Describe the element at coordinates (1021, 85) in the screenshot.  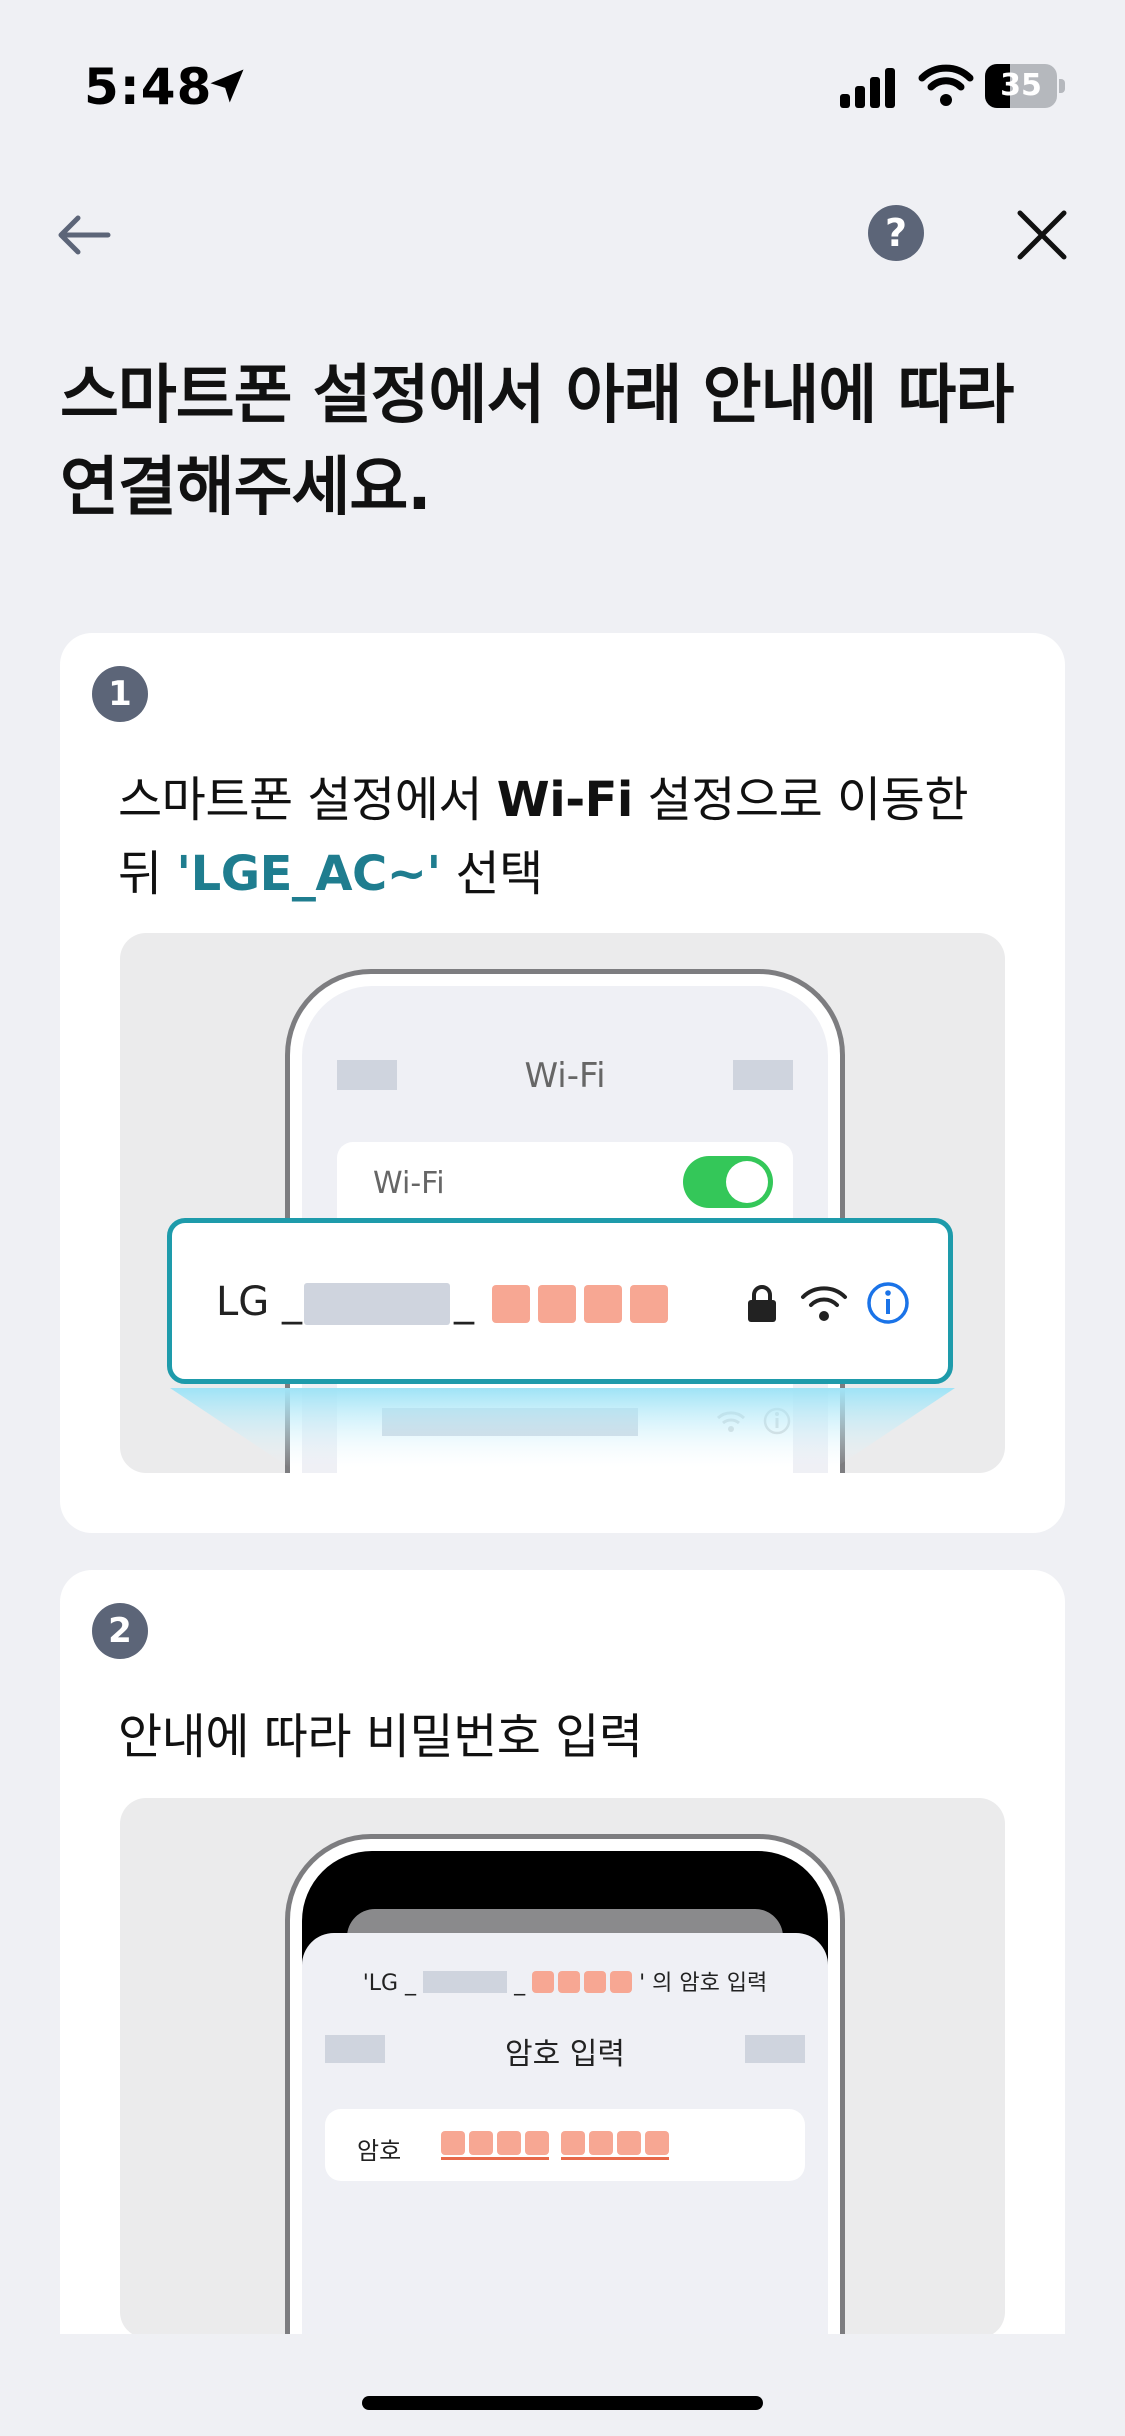
I see `battery-percent: 35` at that location.